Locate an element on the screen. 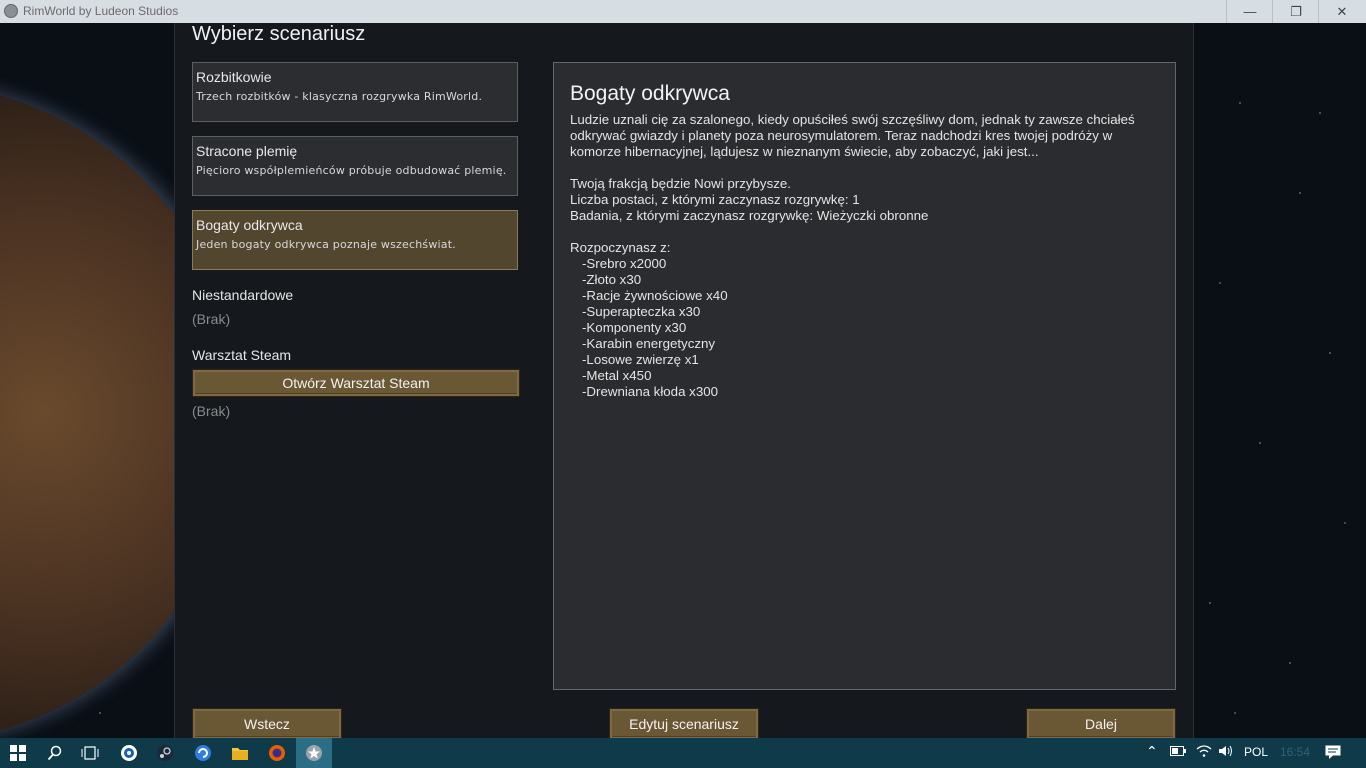 The height and width of the screenshot is (768, 1366). custom-section-label: Niestandardowe is located at coordinates (243, 295).